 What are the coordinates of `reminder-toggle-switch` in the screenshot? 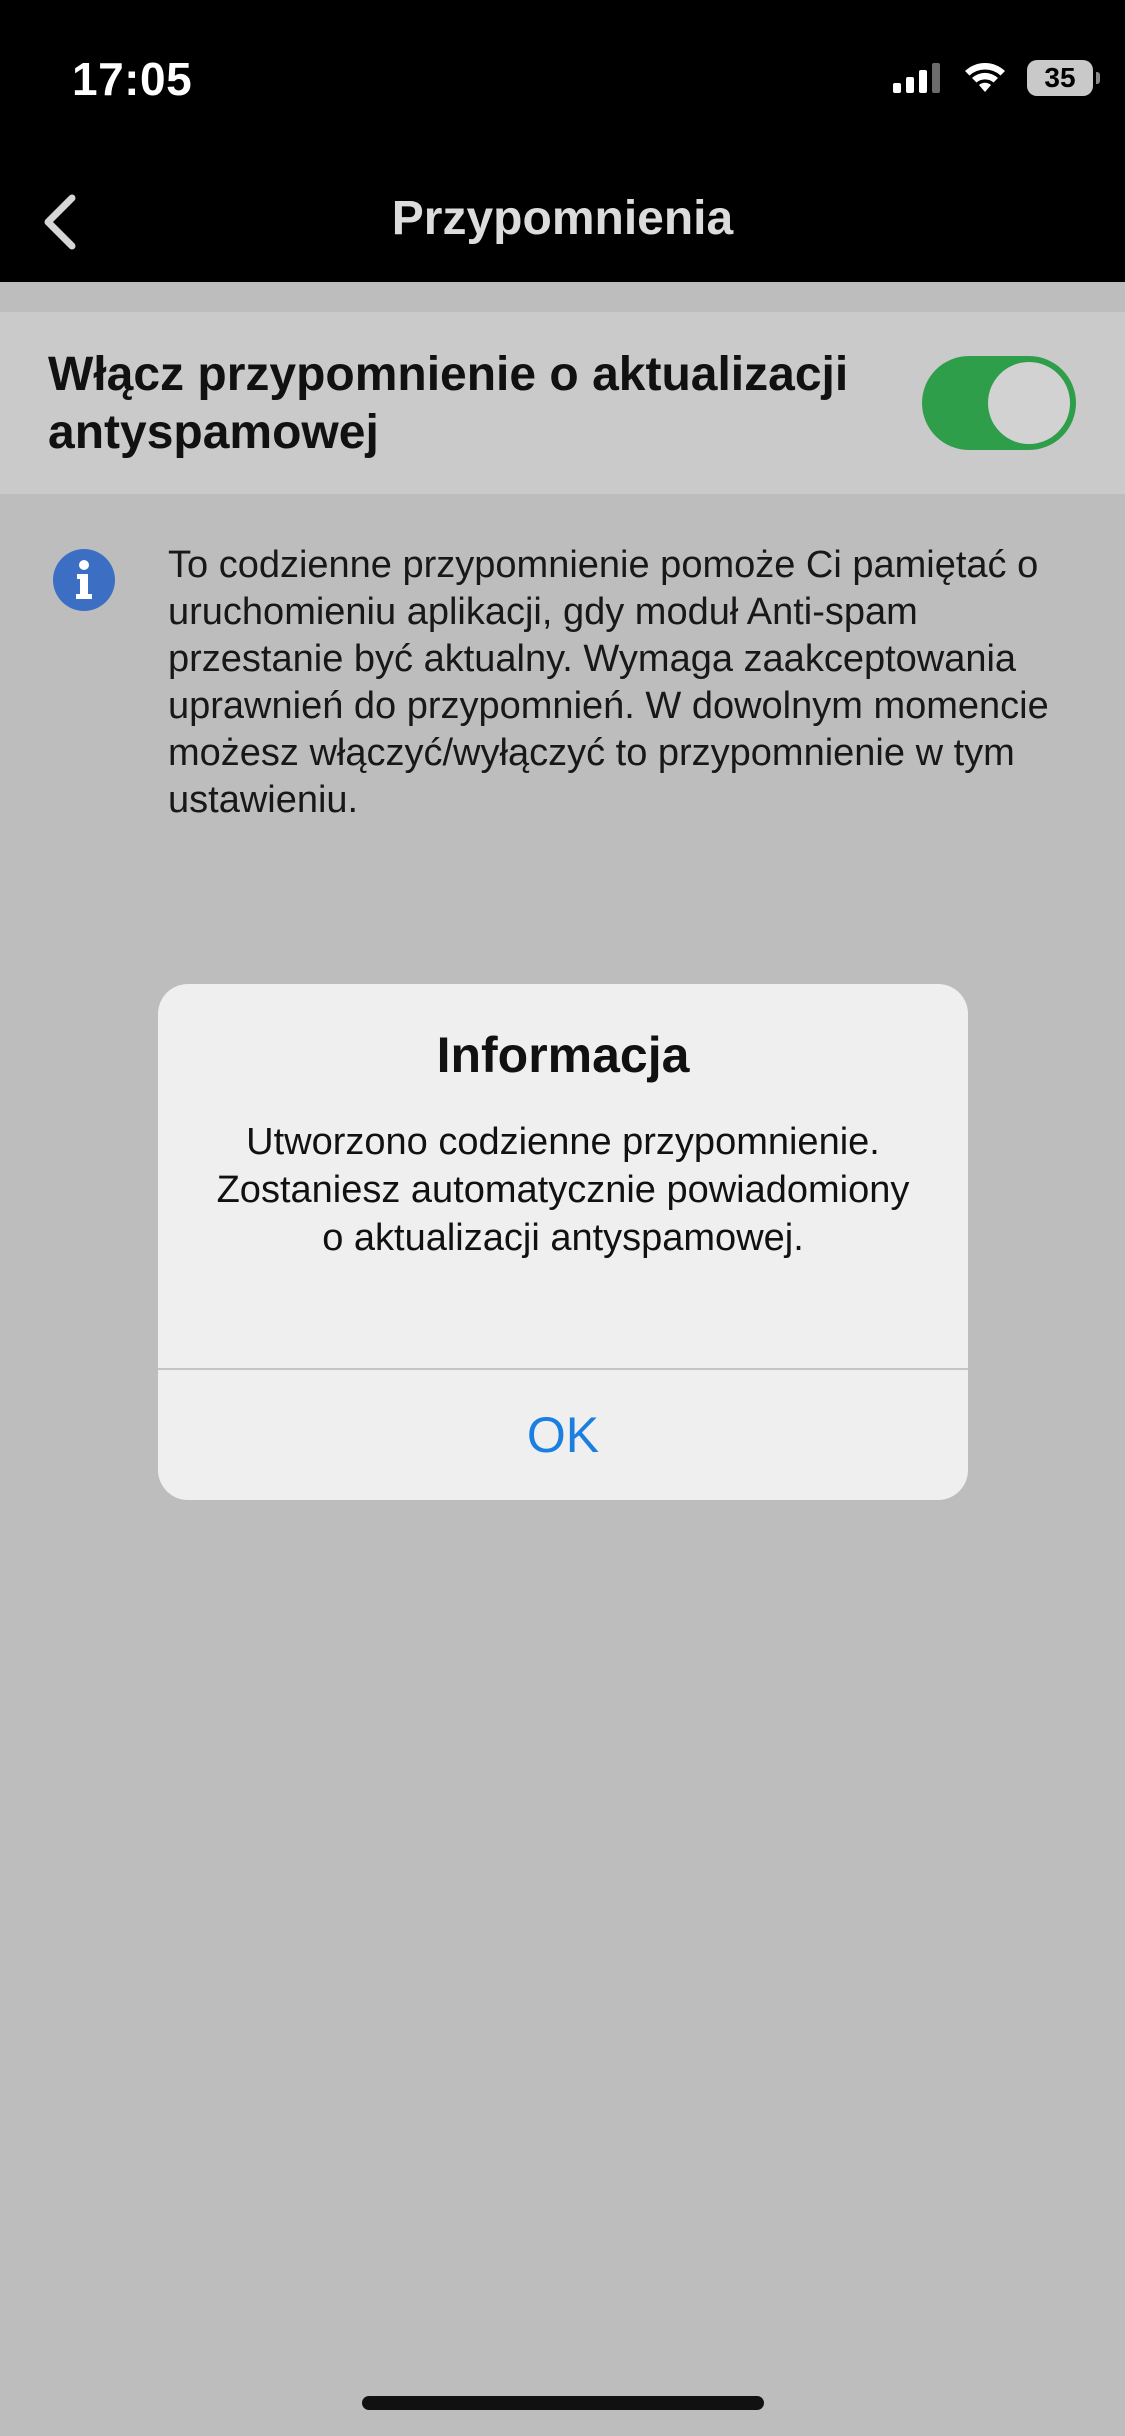 It's located at (999, 403).